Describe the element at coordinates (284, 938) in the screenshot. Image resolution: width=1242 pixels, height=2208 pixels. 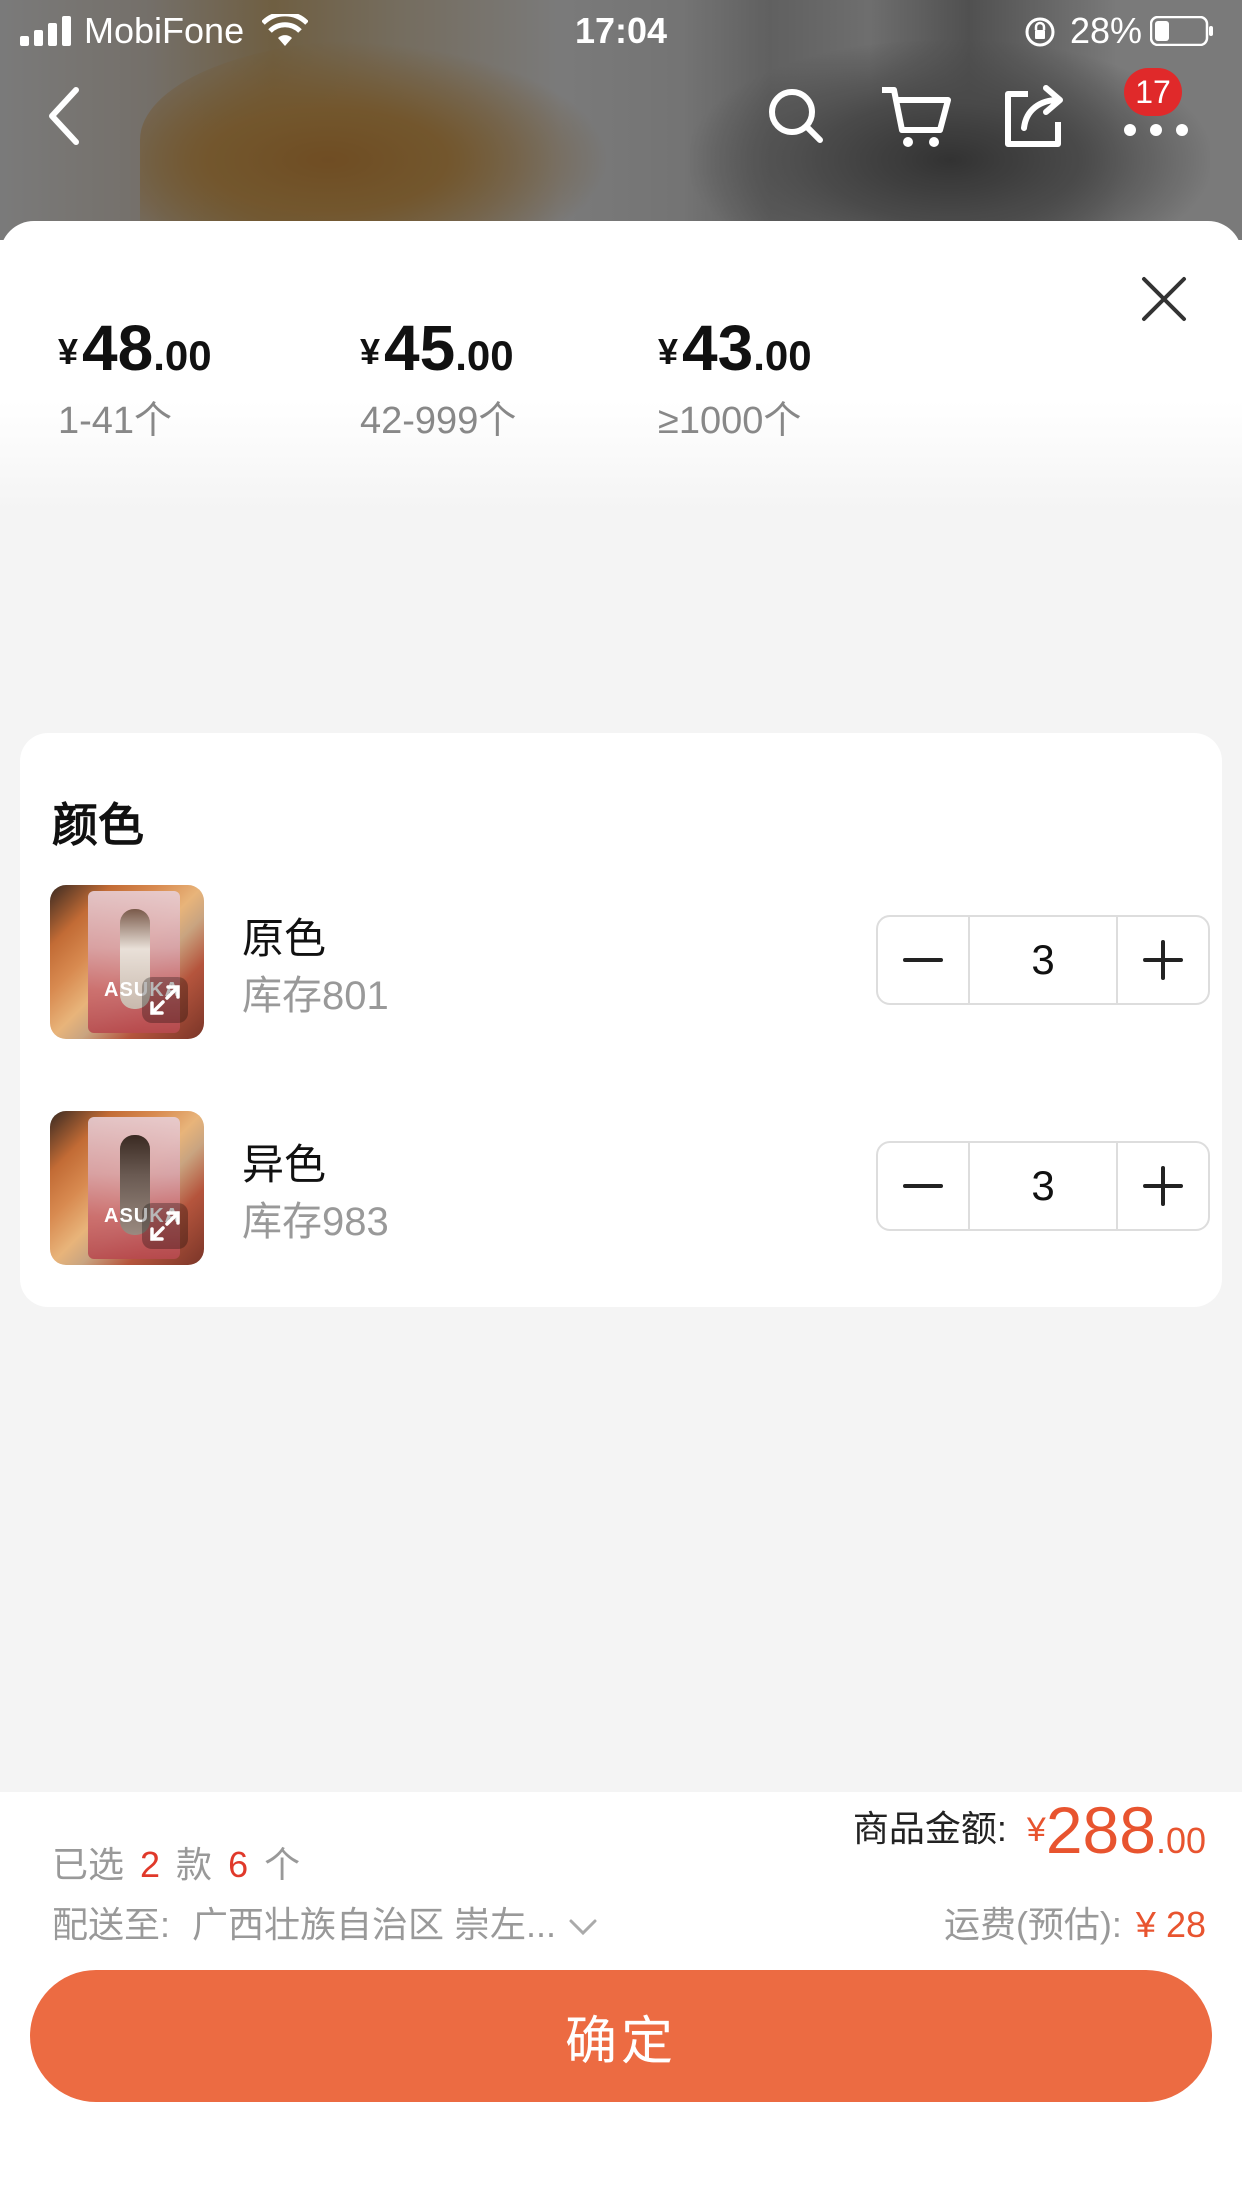
I see `variant-name: 原色` at that location.